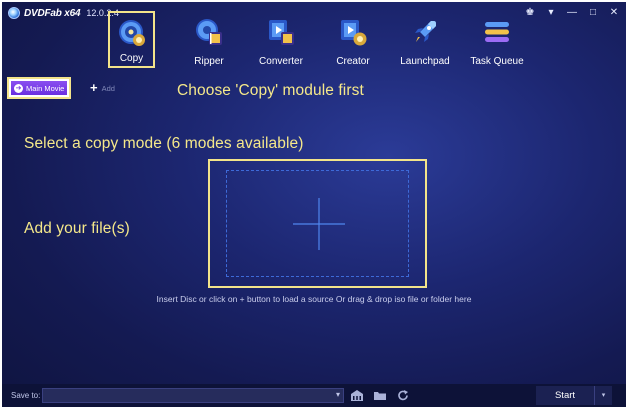 This screenshot has height=409, width=628. Describe the element at coordinates (380, 395) in the screenshot. I see `folder-icon` at that location.